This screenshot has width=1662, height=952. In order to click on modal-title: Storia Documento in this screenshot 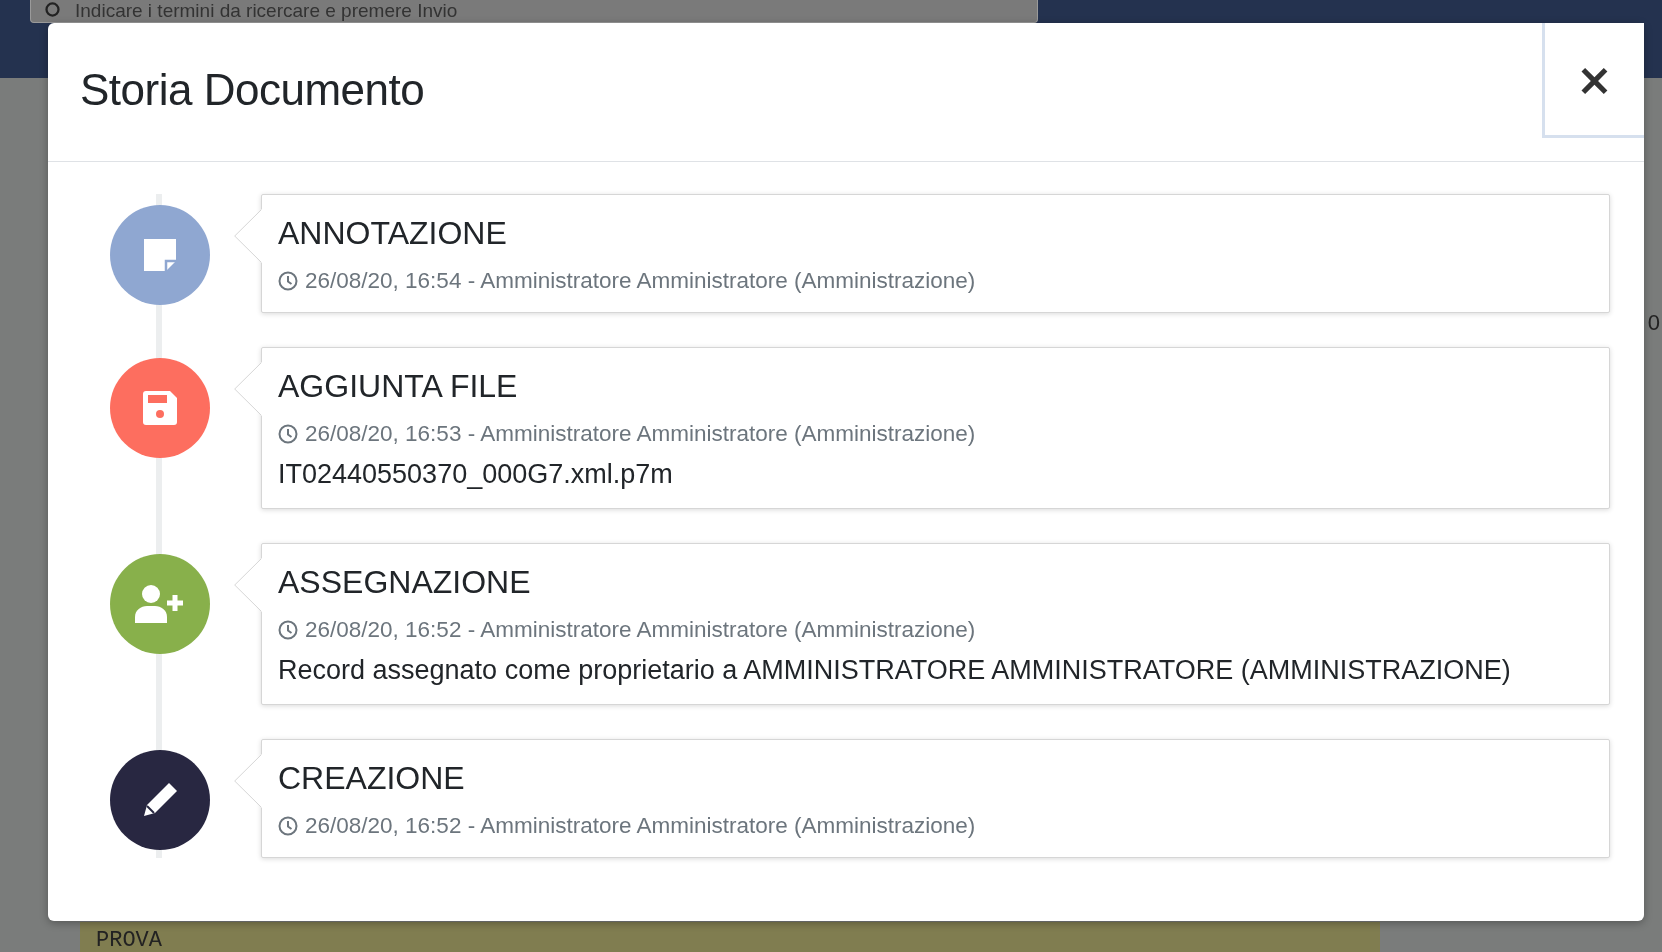, I will do `click(252, 90)`.